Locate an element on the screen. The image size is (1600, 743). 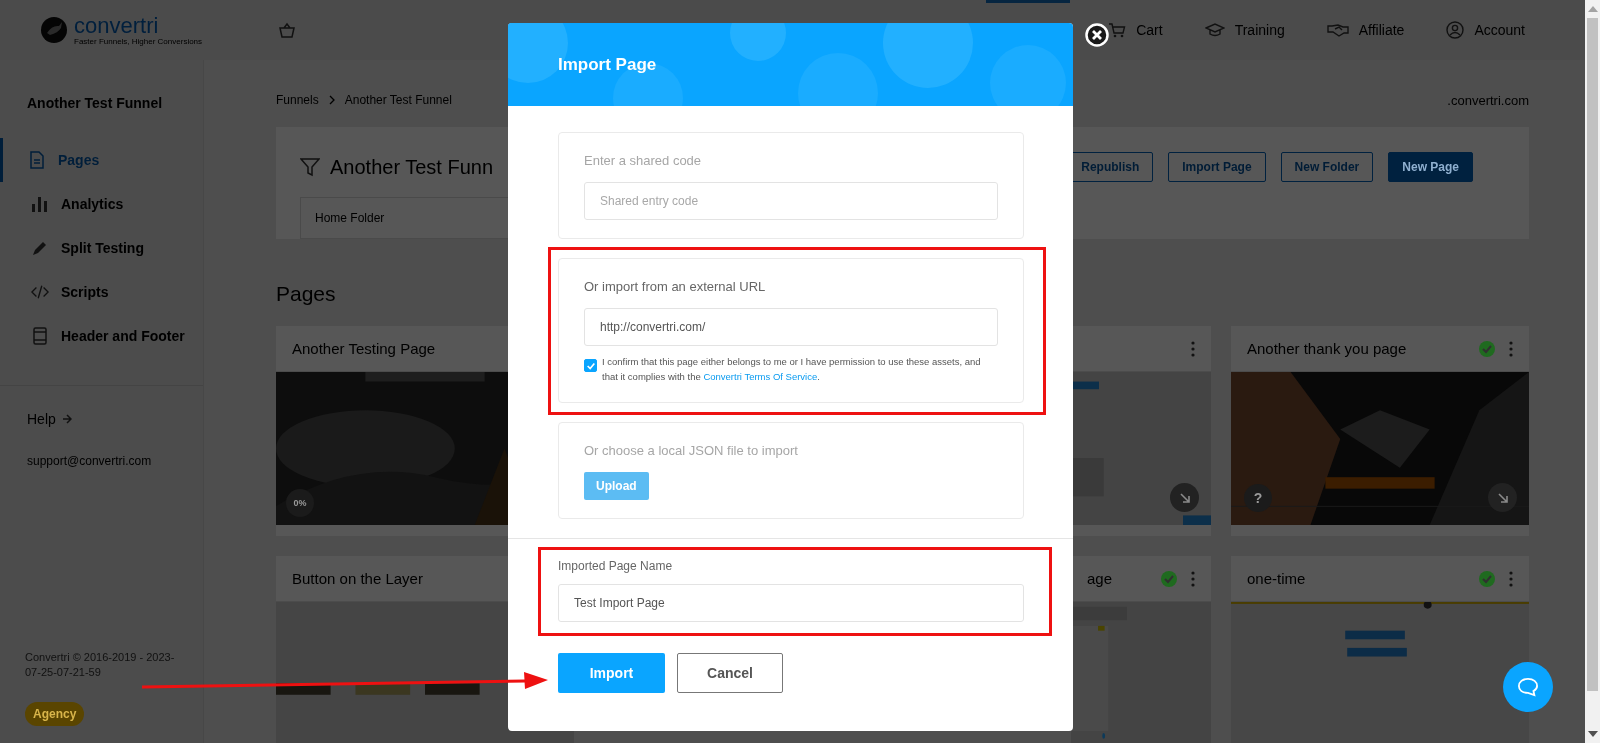
brand-name: convertri is located at coordinates (117, 25).